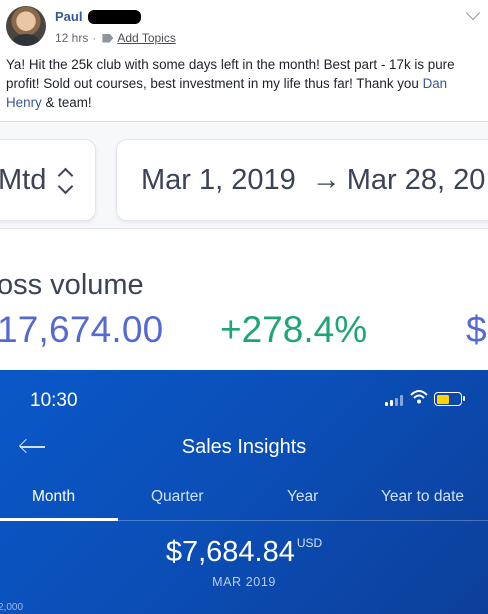 The height and width of the screenshot is (614, 488). I want to click on select-updown-icon, so click(66, 181).